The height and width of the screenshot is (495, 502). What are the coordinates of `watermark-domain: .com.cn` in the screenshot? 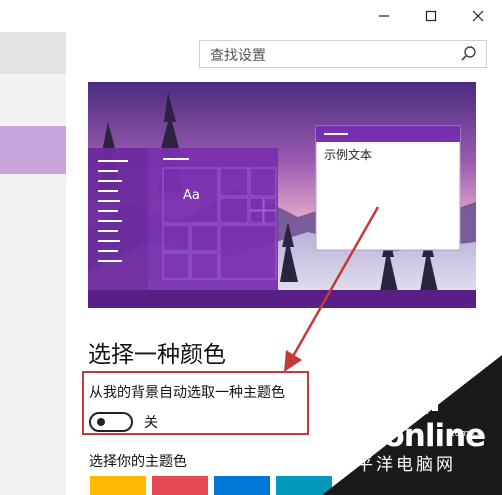 It's located at (465, 434).